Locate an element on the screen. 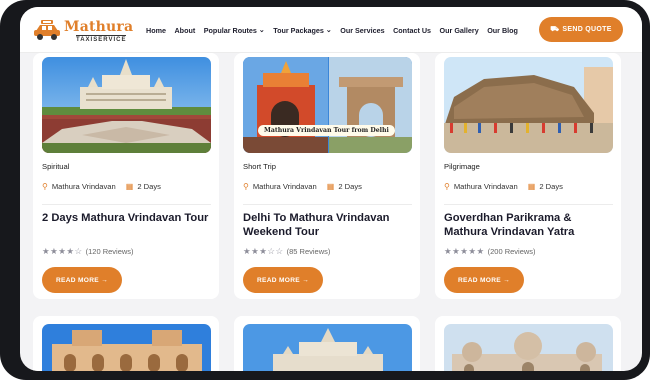 The width and height of the screenshot is (650, 380). tour-rating: ★★★☆☆ (85 Reviews) is located at coordinates (286, 251).